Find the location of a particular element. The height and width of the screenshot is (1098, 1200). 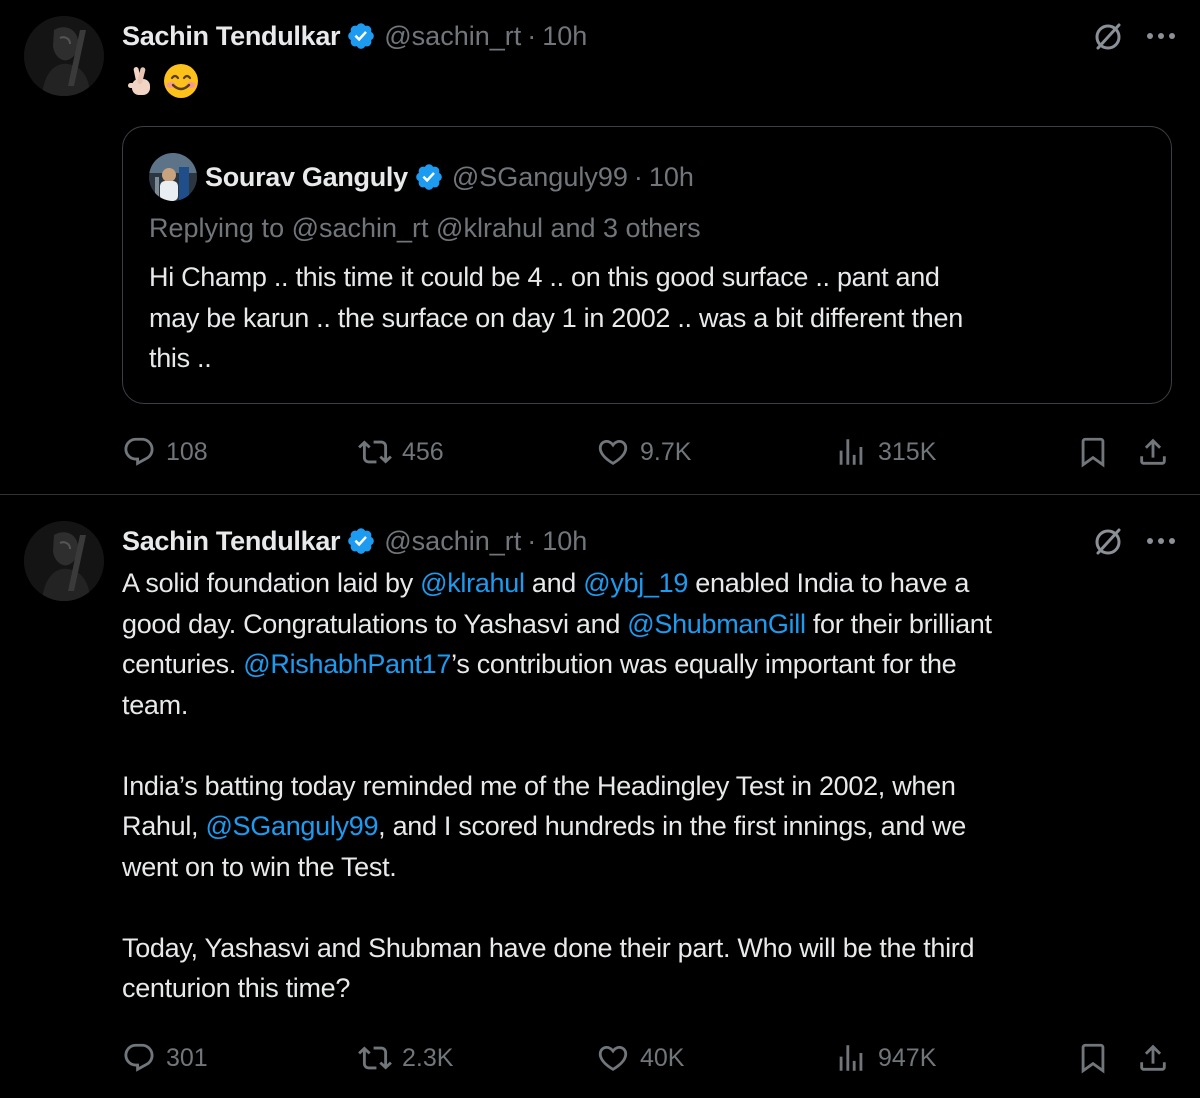

text-span: and is located at coordinates (554, 583).